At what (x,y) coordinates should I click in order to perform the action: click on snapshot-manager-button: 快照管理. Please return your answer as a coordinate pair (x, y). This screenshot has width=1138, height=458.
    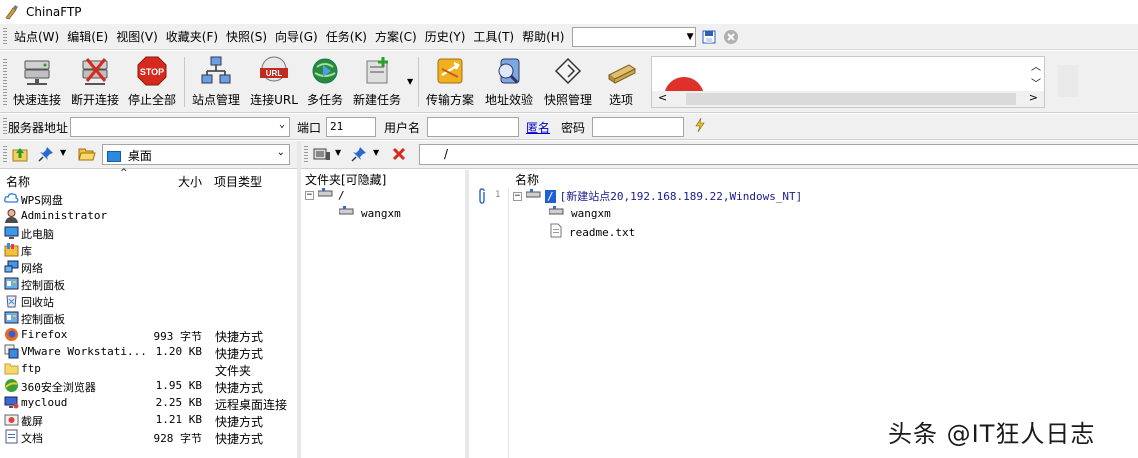
    Looking at the image, I should click on (568, 82).